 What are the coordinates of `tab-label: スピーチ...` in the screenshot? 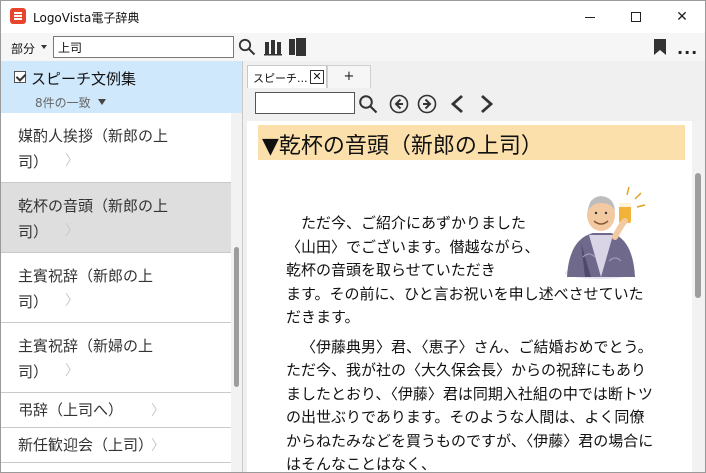 It's located at (280, 78).